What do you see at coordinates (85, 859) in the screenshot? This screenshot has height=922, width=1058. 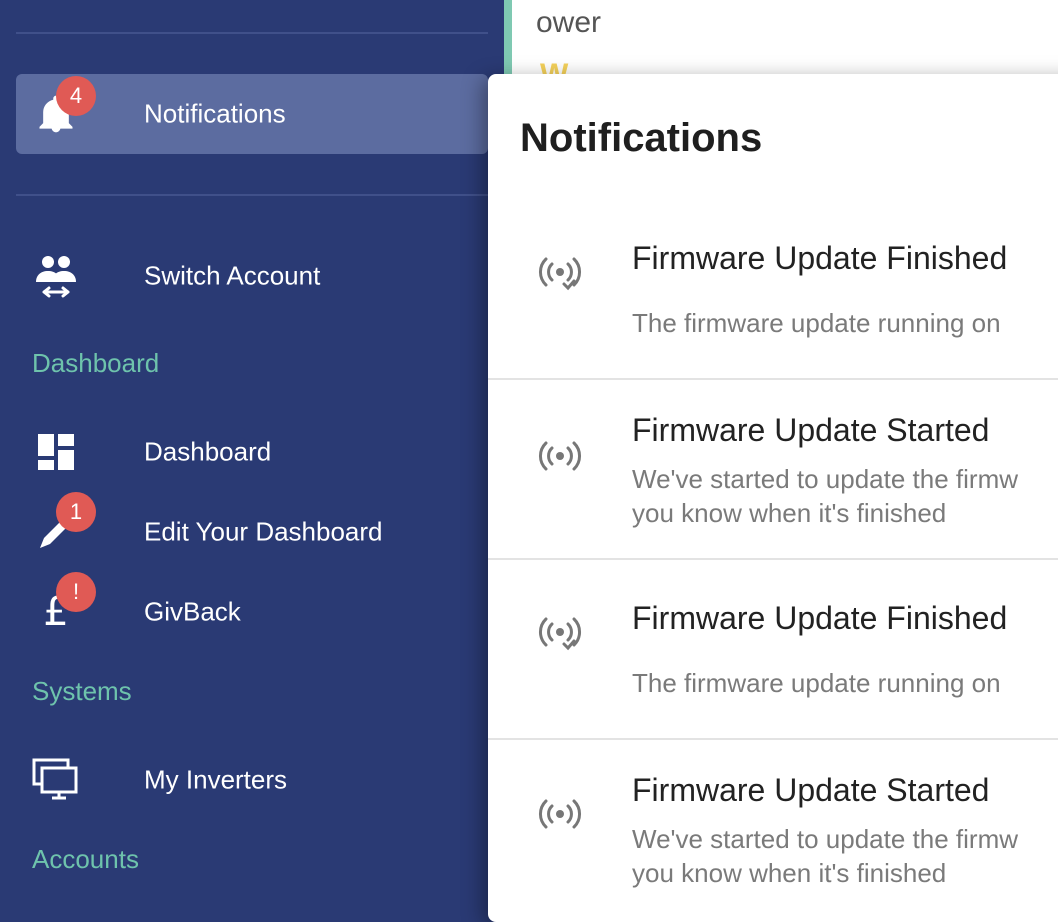 I see `section-label-accounts: Accounts` at bounding box center [85, 859].